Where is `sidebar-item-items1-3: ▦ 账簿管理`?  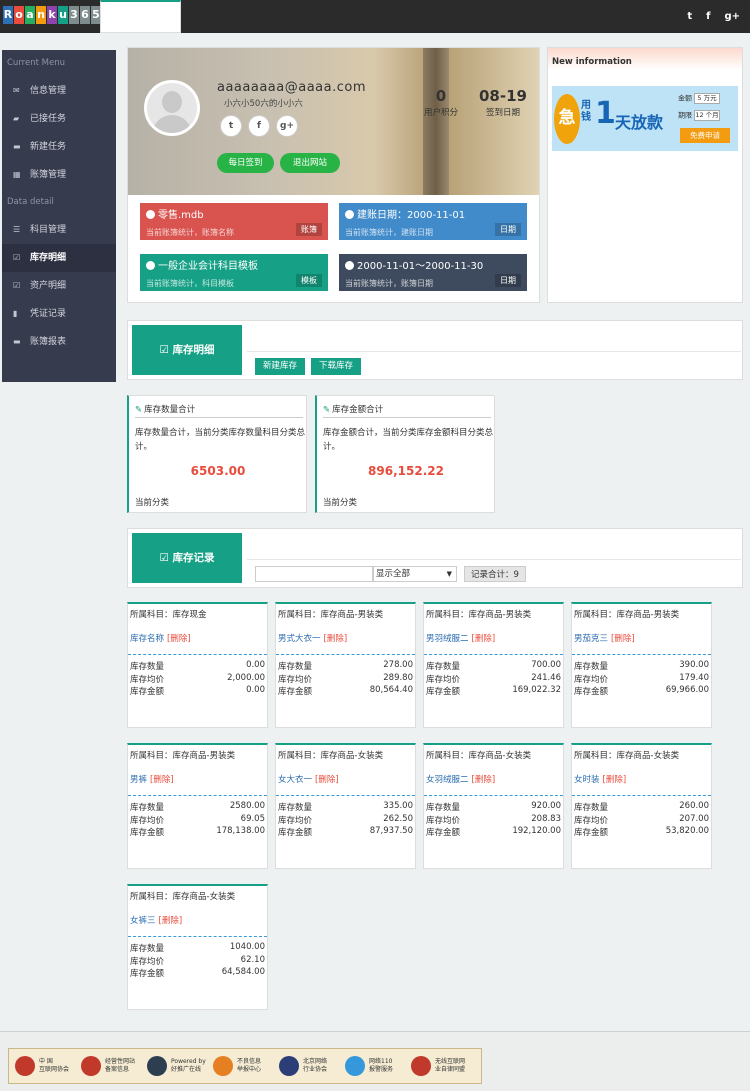 sidebar-item-items1-3: ▦ 账簿管理 is located at coordinates (59, 175).